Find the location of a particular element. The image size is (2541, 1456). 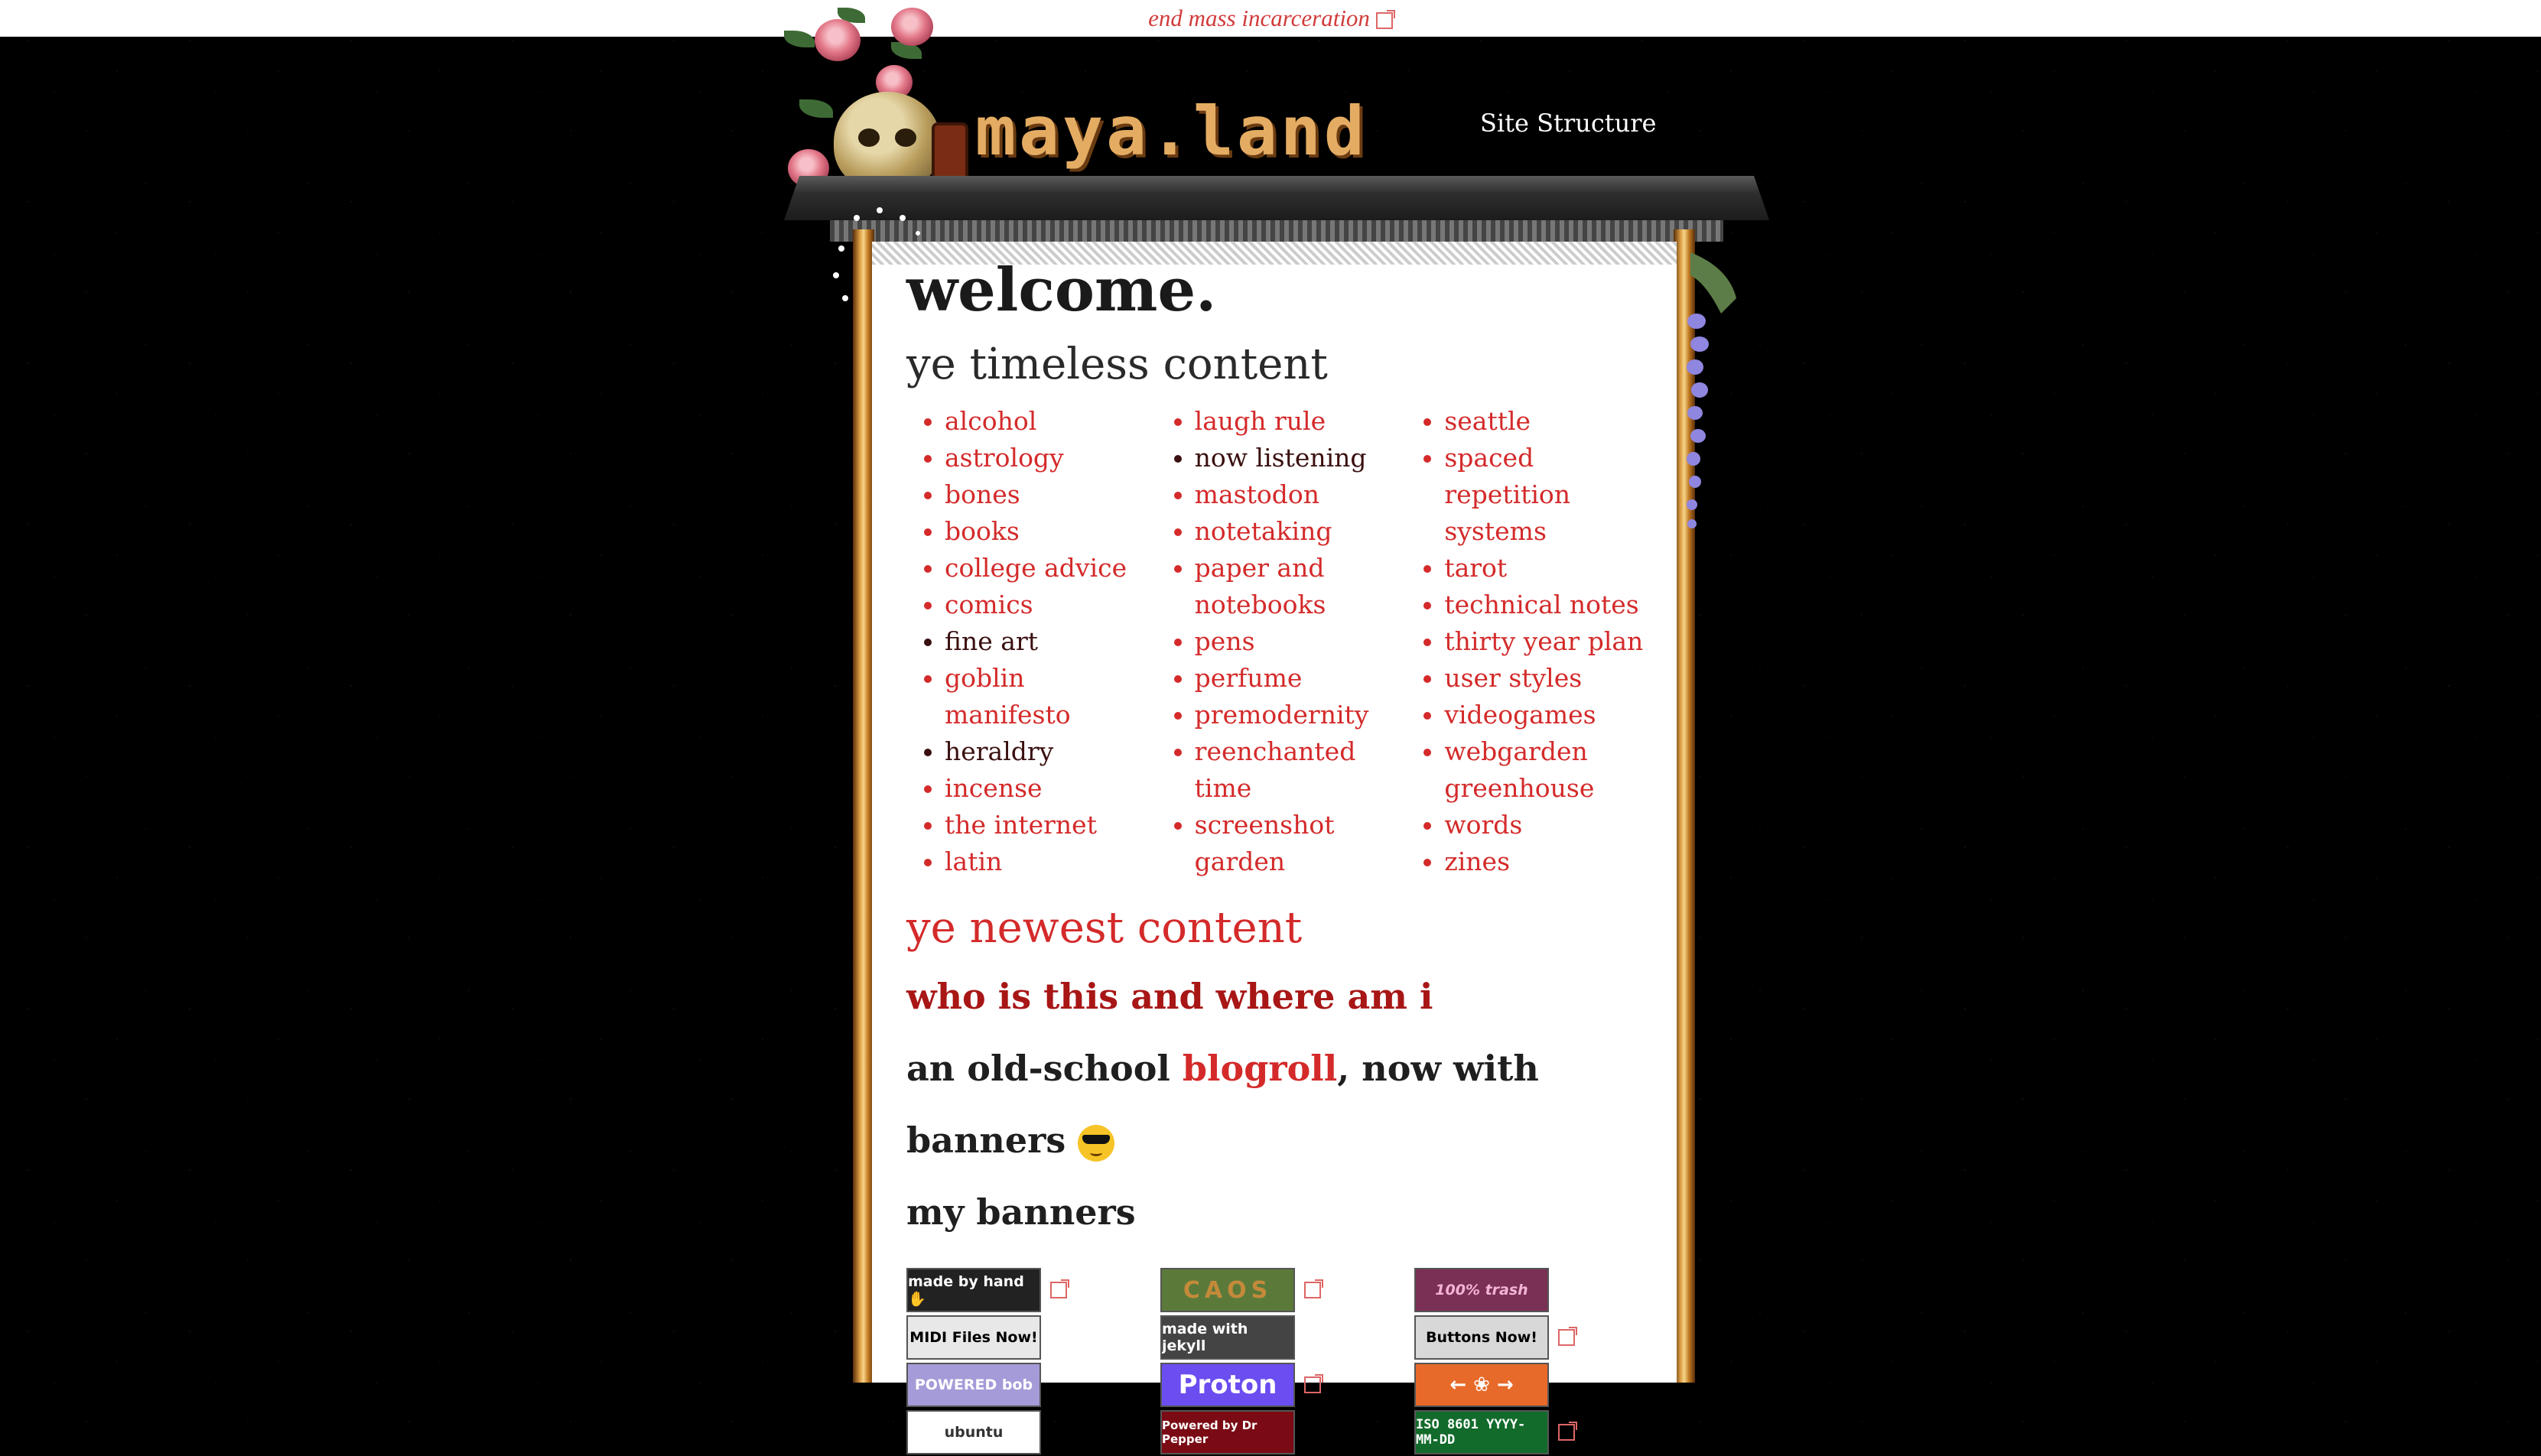

topic-link-heraldry: heraldry is located at coordinates (1051, 751).